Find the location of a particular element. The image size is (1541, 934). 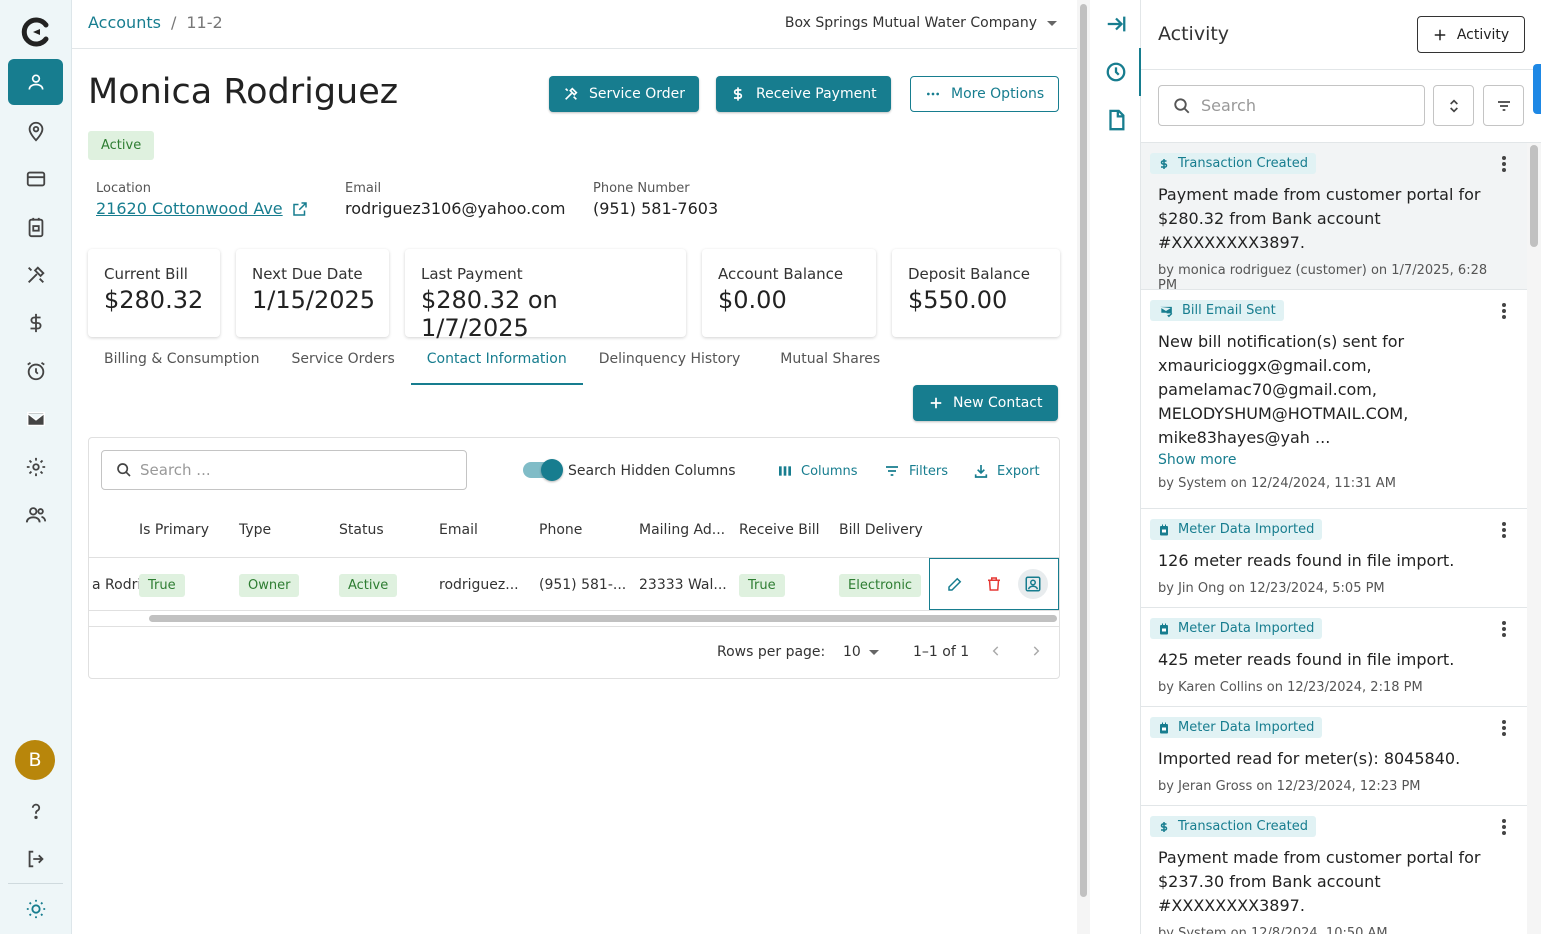

deposit-balance-card: Deposit Balance $550.00 is located at coordinates (976, 293).